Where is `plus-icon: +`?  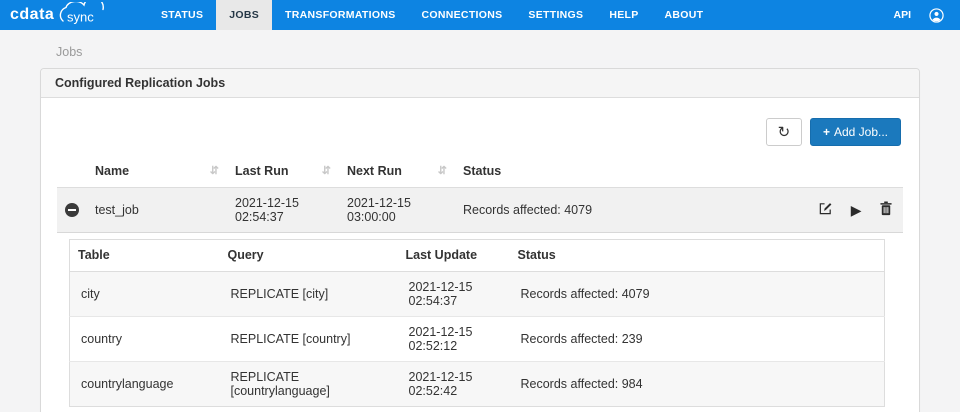 plus-icon: + is located at coordinates (826, 132).